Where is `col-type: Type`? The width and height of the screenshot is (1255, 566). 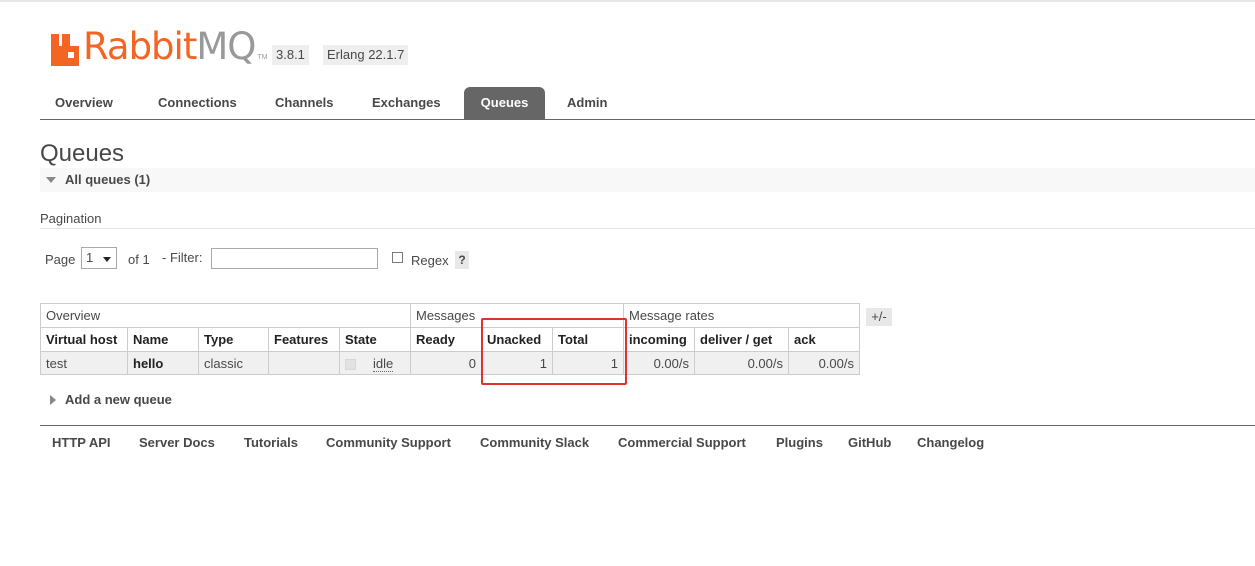 col-type: Type is located at coordinates (233, 339).